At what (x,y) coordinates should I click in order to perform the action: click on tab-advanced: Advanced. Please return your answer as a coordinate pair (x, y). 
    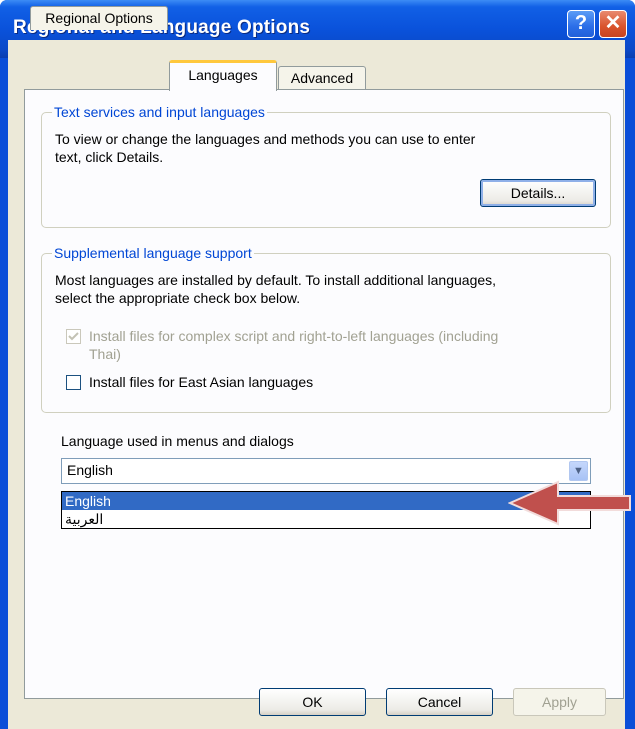
    Looking at the image, I should click on (322, 78).